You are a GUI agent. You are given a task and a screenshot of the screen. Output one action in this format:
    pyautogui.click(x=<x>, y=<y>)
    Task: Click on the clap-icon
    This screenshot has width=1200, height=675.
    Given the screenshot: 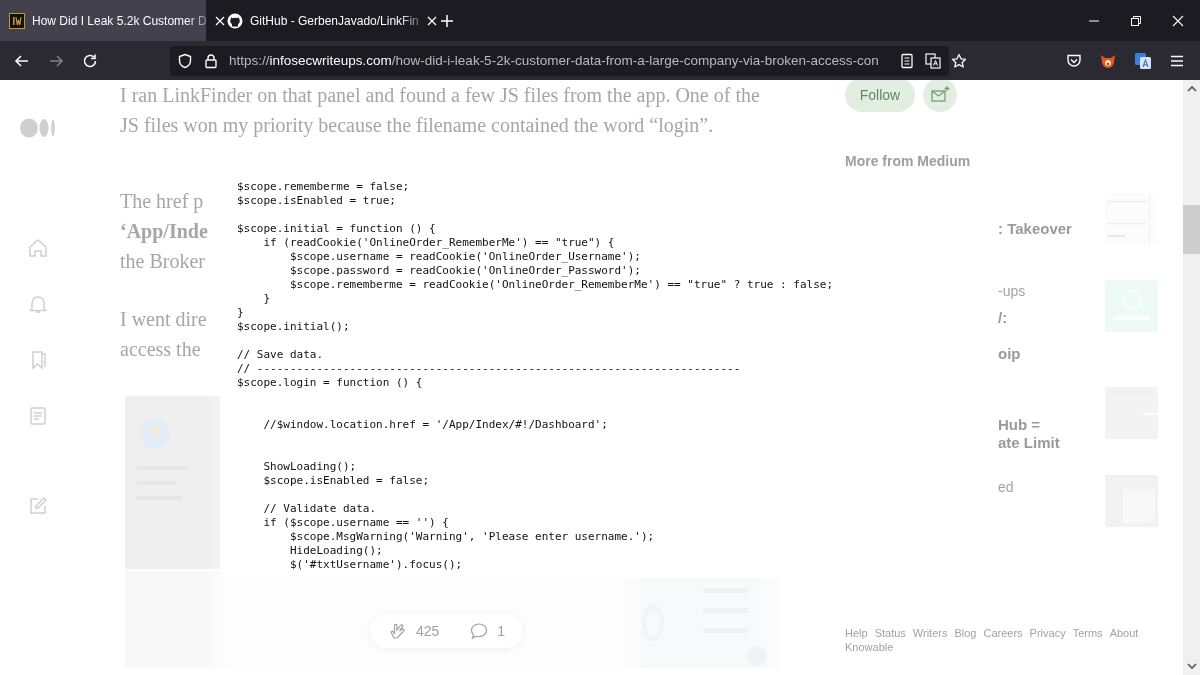 What is the action you would take?
    pyautogui.click(x=398, y=631)
    